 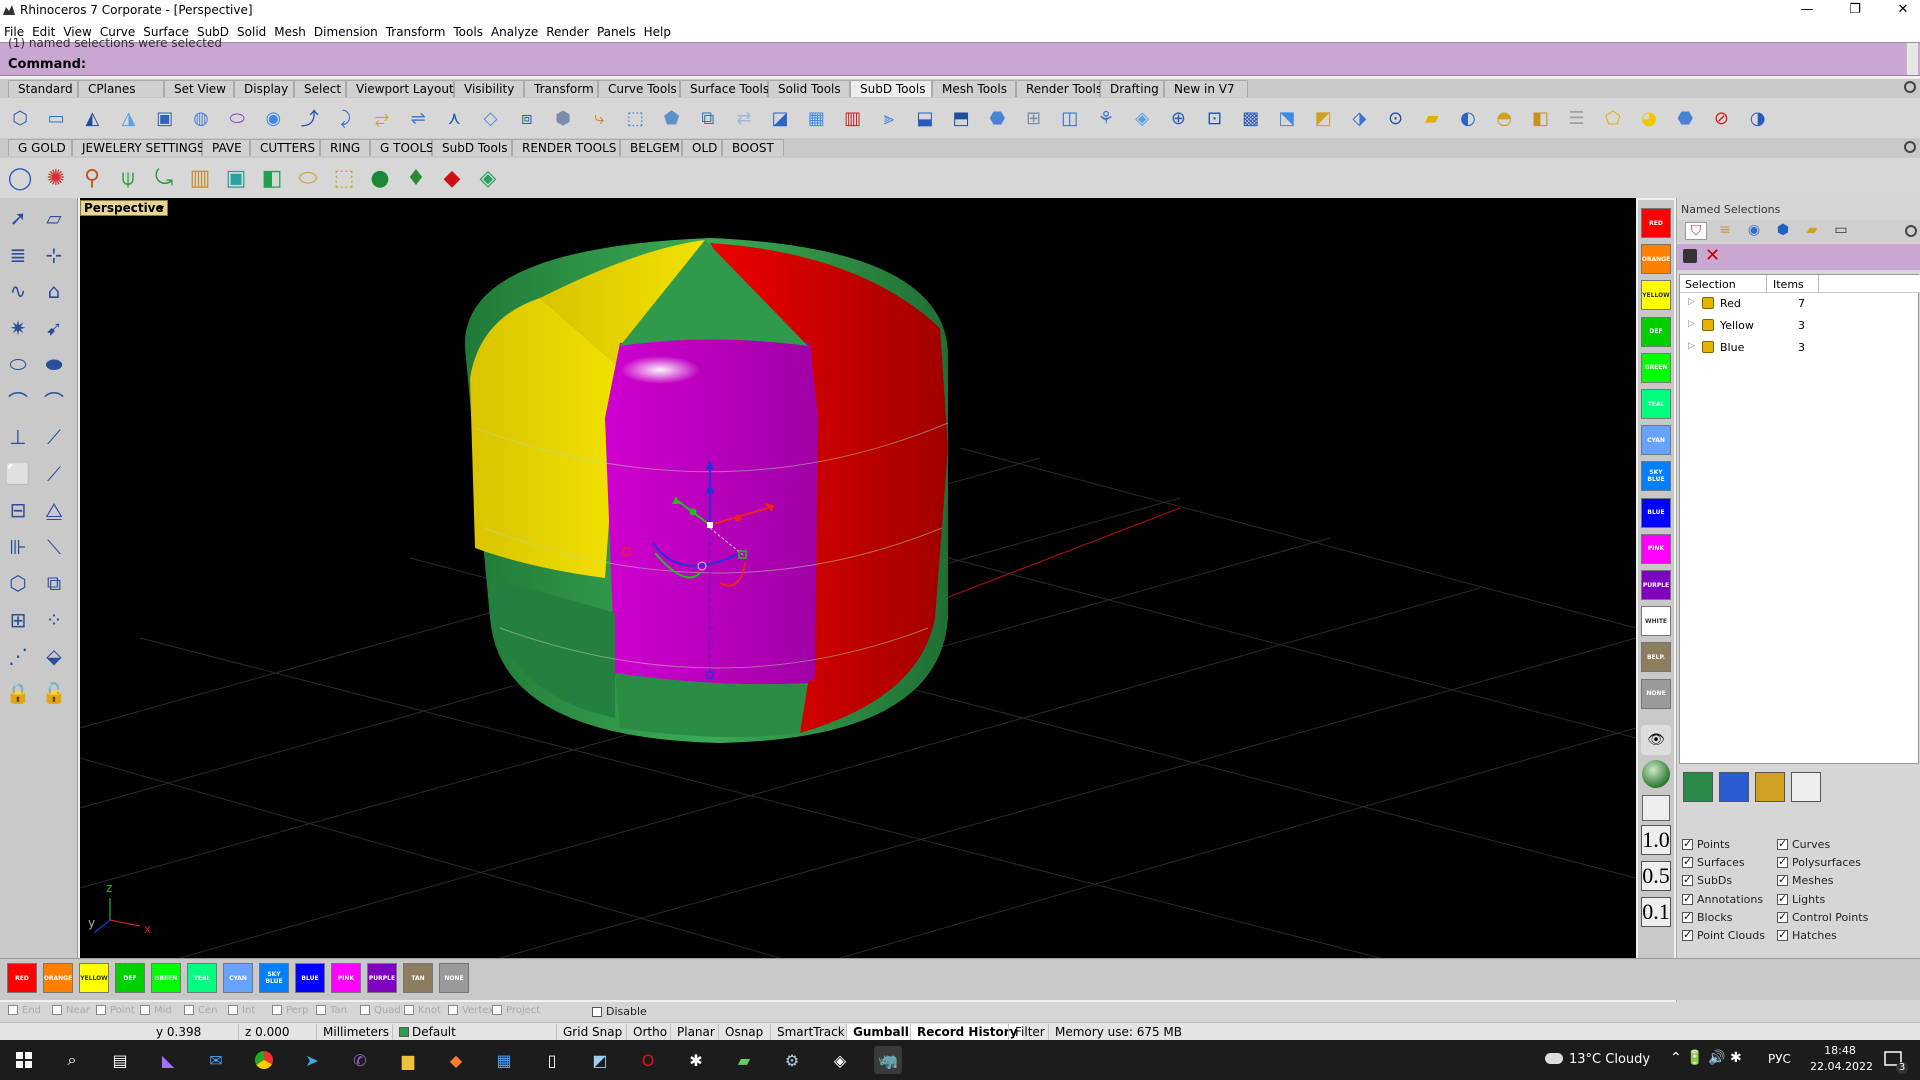 What do you see at coordinates (1656, 404) in the screenshot?
I see `swatch-teal: TEAL` at bounding box center [1656, 404].